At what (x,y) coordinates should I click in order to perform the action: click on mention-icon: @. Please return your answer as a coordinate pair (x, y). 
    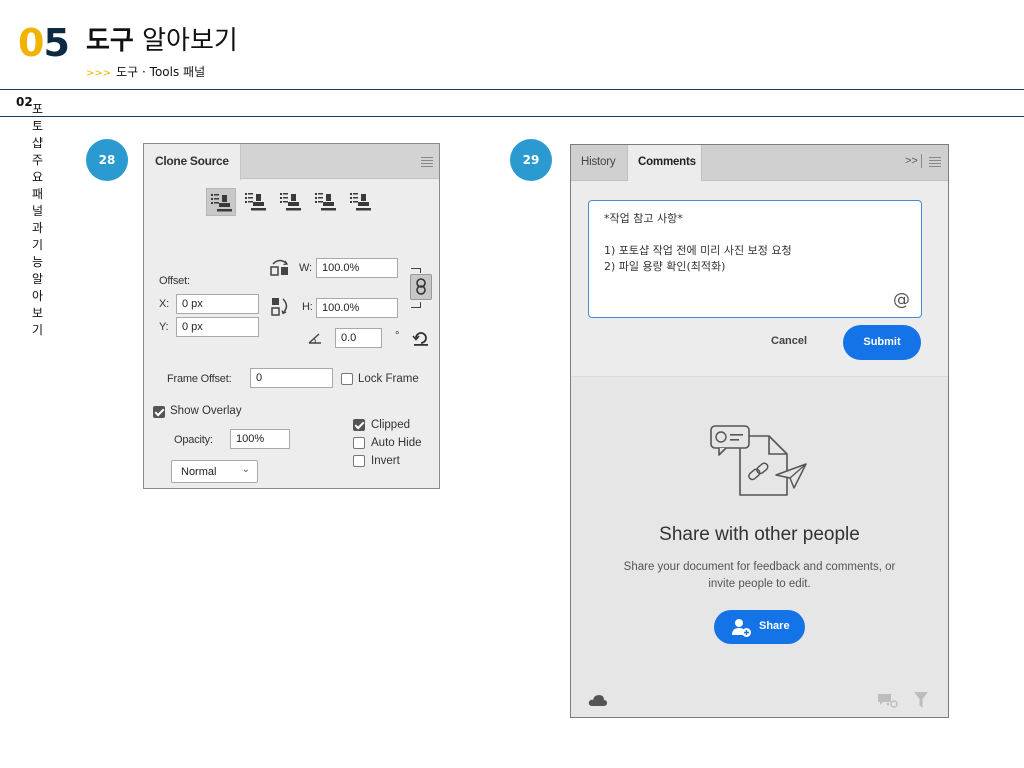
    Looking at the image, I should click on (901, 300).